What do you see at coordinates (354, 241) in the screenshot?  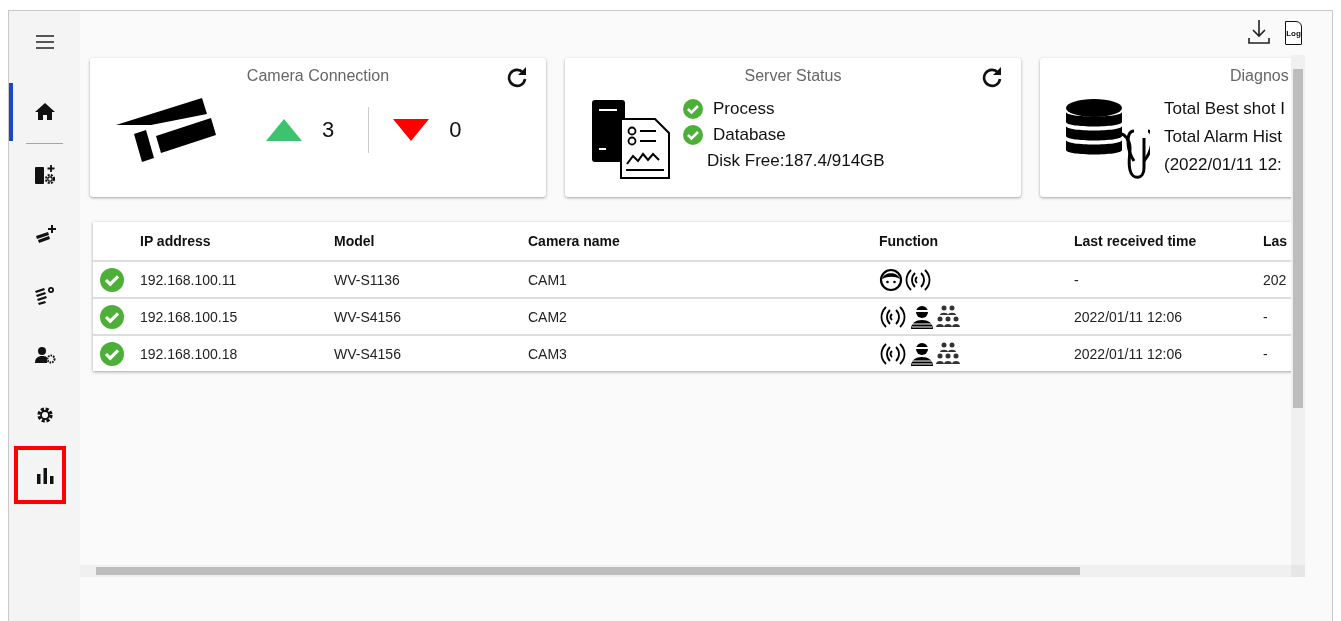 I see `column-header: Model` at bounding box center [354, 241].